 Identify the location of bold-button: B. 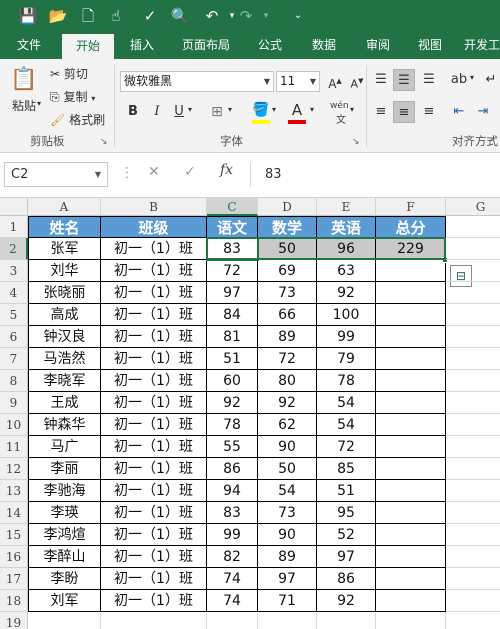
(133, 112).